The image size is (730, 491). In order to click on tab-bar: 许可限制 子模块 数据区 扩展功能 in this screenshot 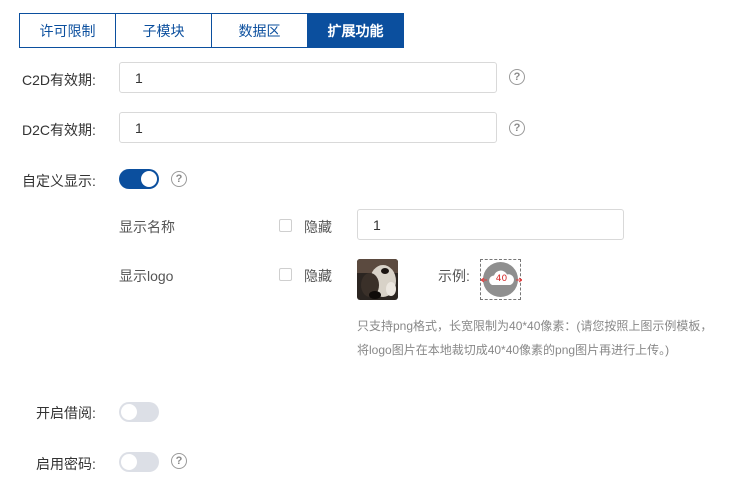, I will do `click(211, 30)`.